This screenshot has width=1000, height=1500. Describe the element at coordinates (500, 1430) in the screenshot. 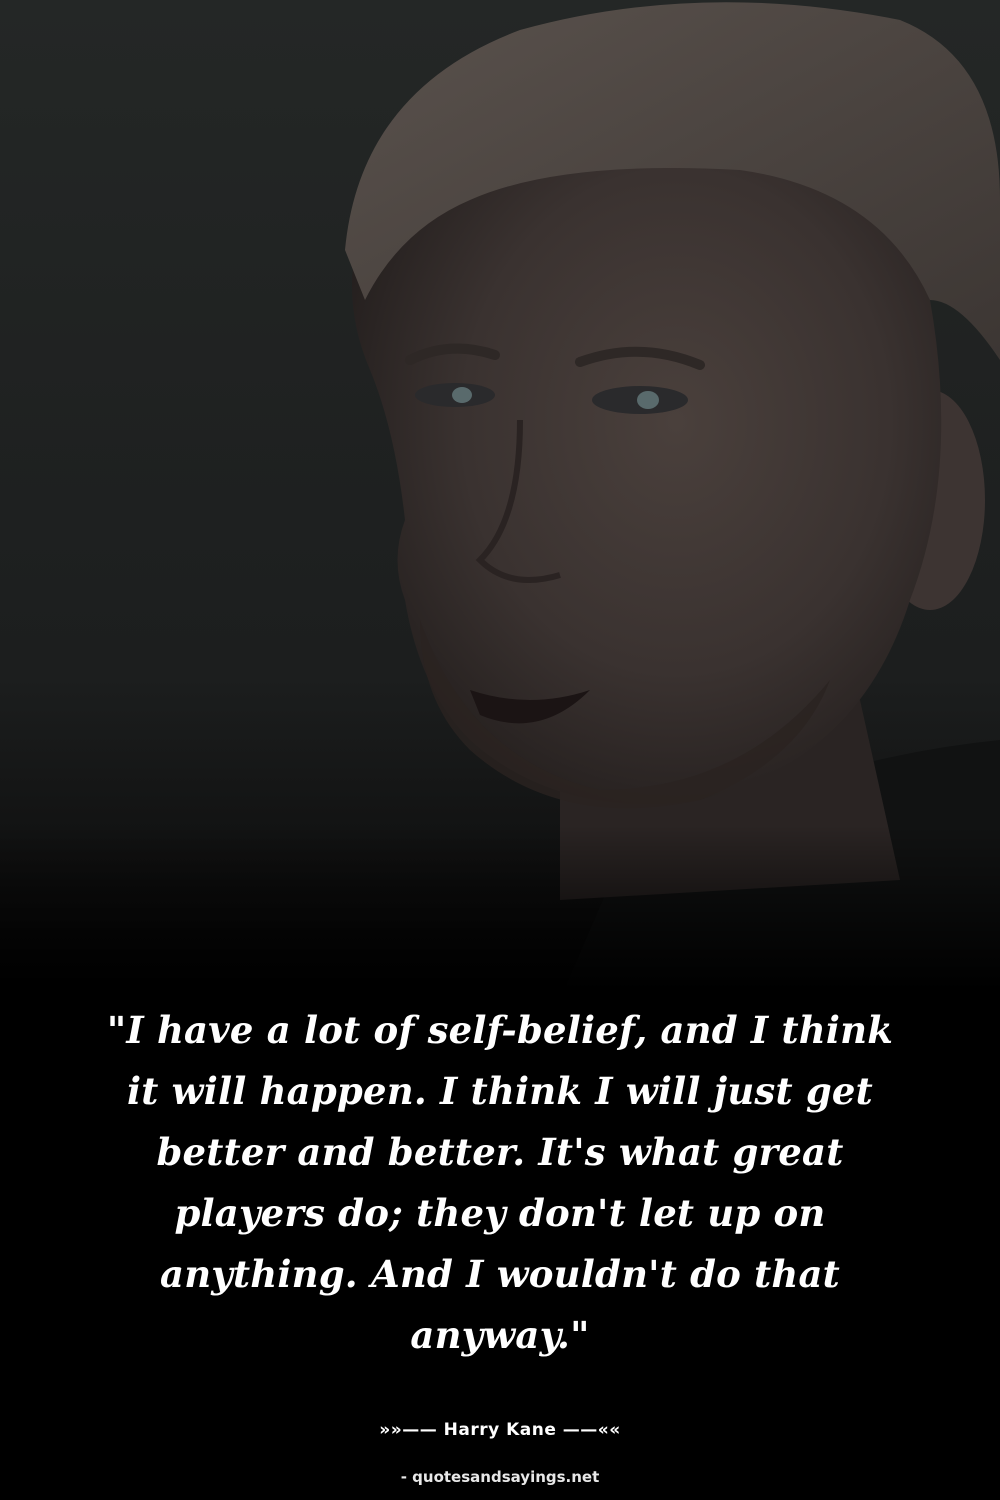

I see `author-line: »»—— Harry Kane ——««` at that location.